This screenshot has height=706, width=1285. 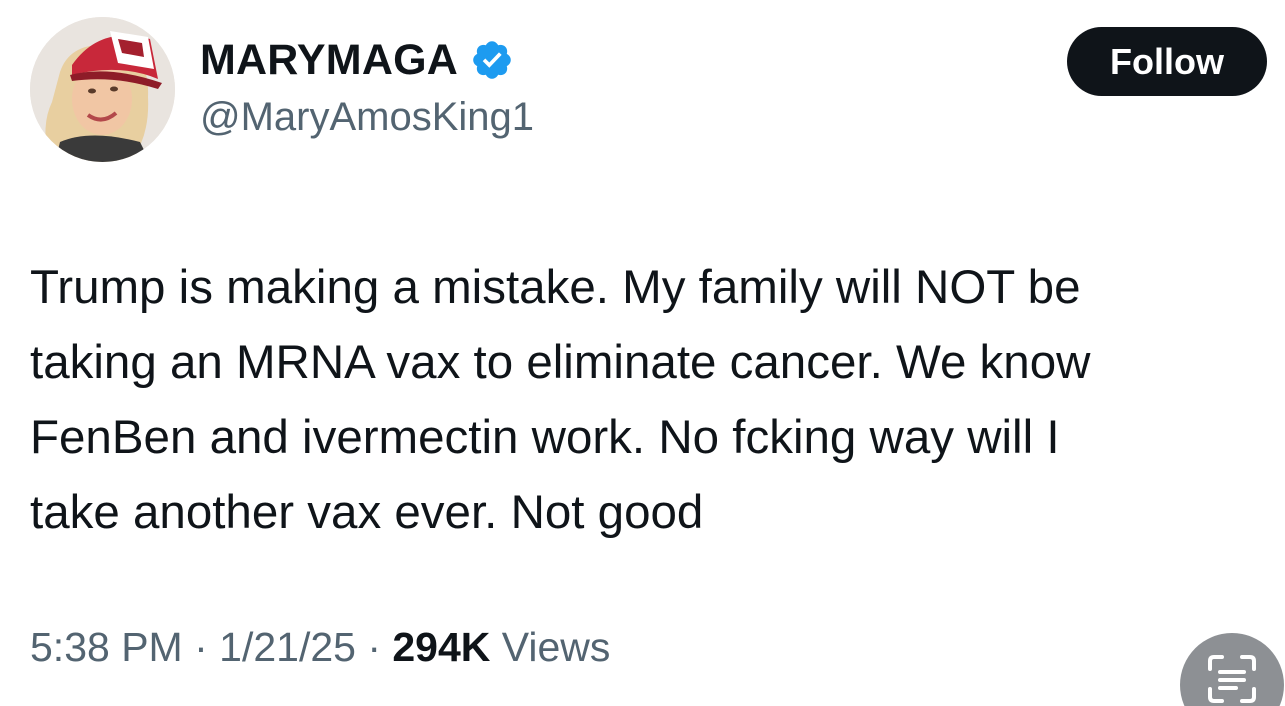 I want to click on avatar, so click(x=102, y=89).